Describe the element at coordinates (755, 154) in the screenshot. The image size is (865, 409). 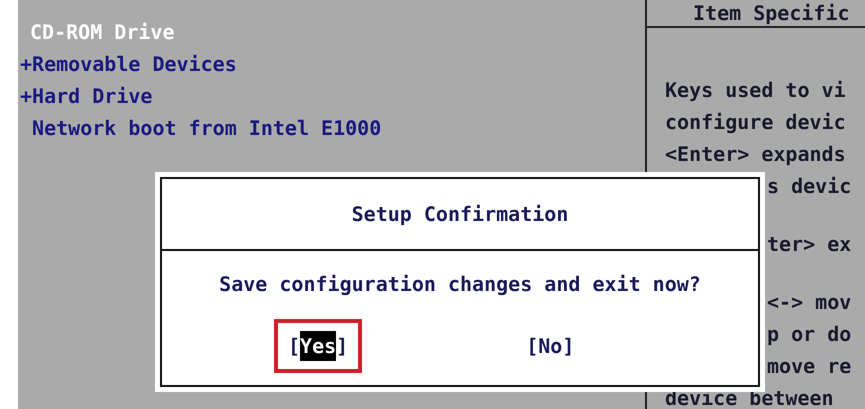
I see `help-text-line: <Enter> expands` at that location.